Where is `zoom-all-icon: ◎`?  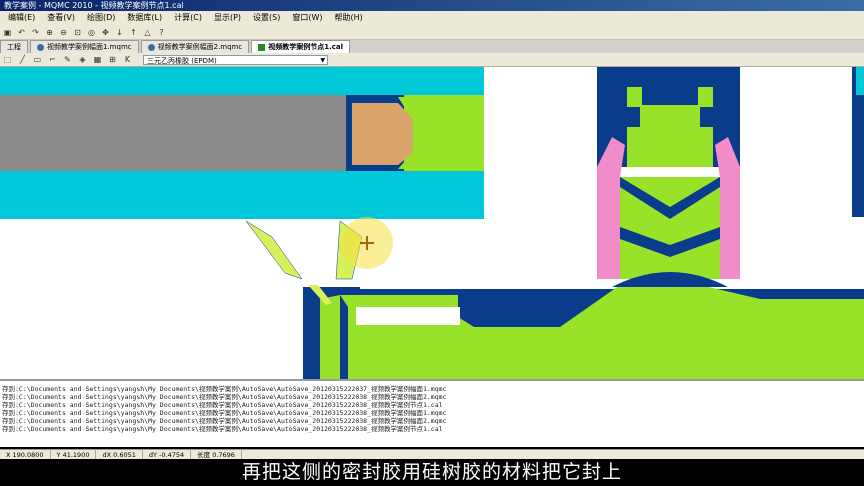 zoom-all-icon: ◎ is located at coordinates (91, 32).